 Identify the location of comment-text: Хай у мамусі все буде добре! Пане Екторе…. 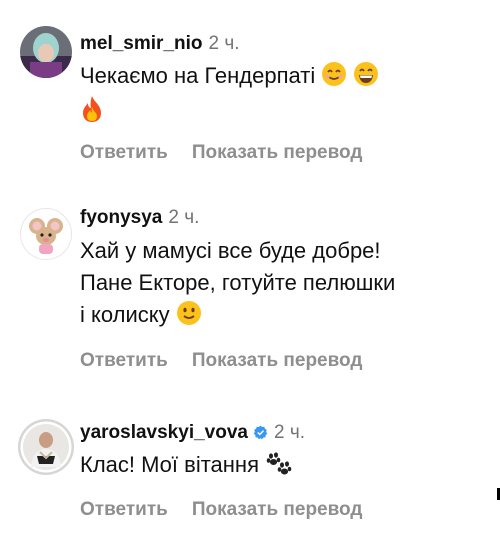
(280, 285).